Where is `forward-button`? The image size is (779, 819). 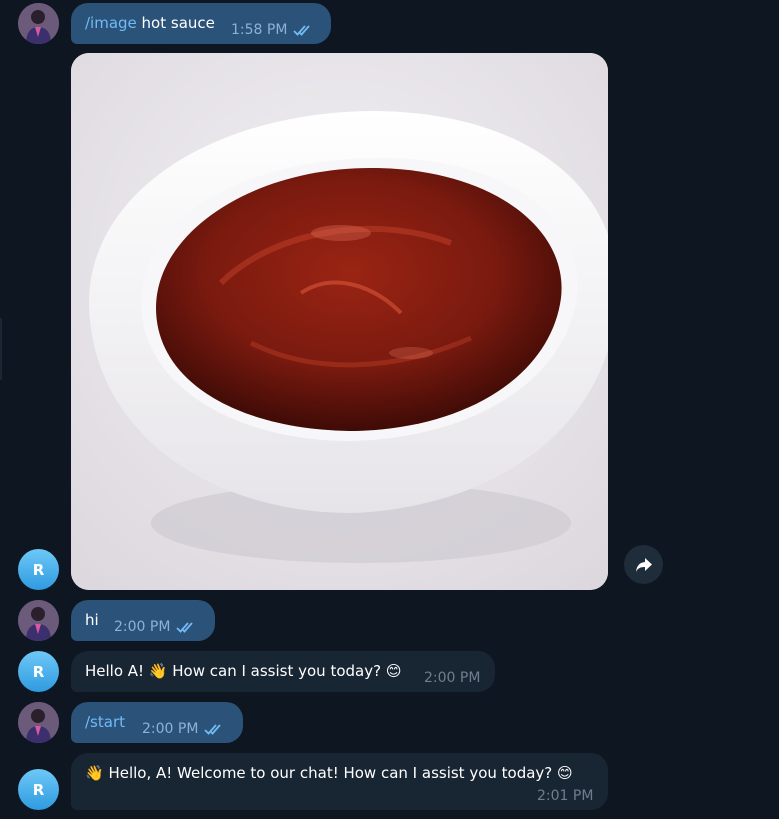
forward-button is located at coordinates (643, 564).